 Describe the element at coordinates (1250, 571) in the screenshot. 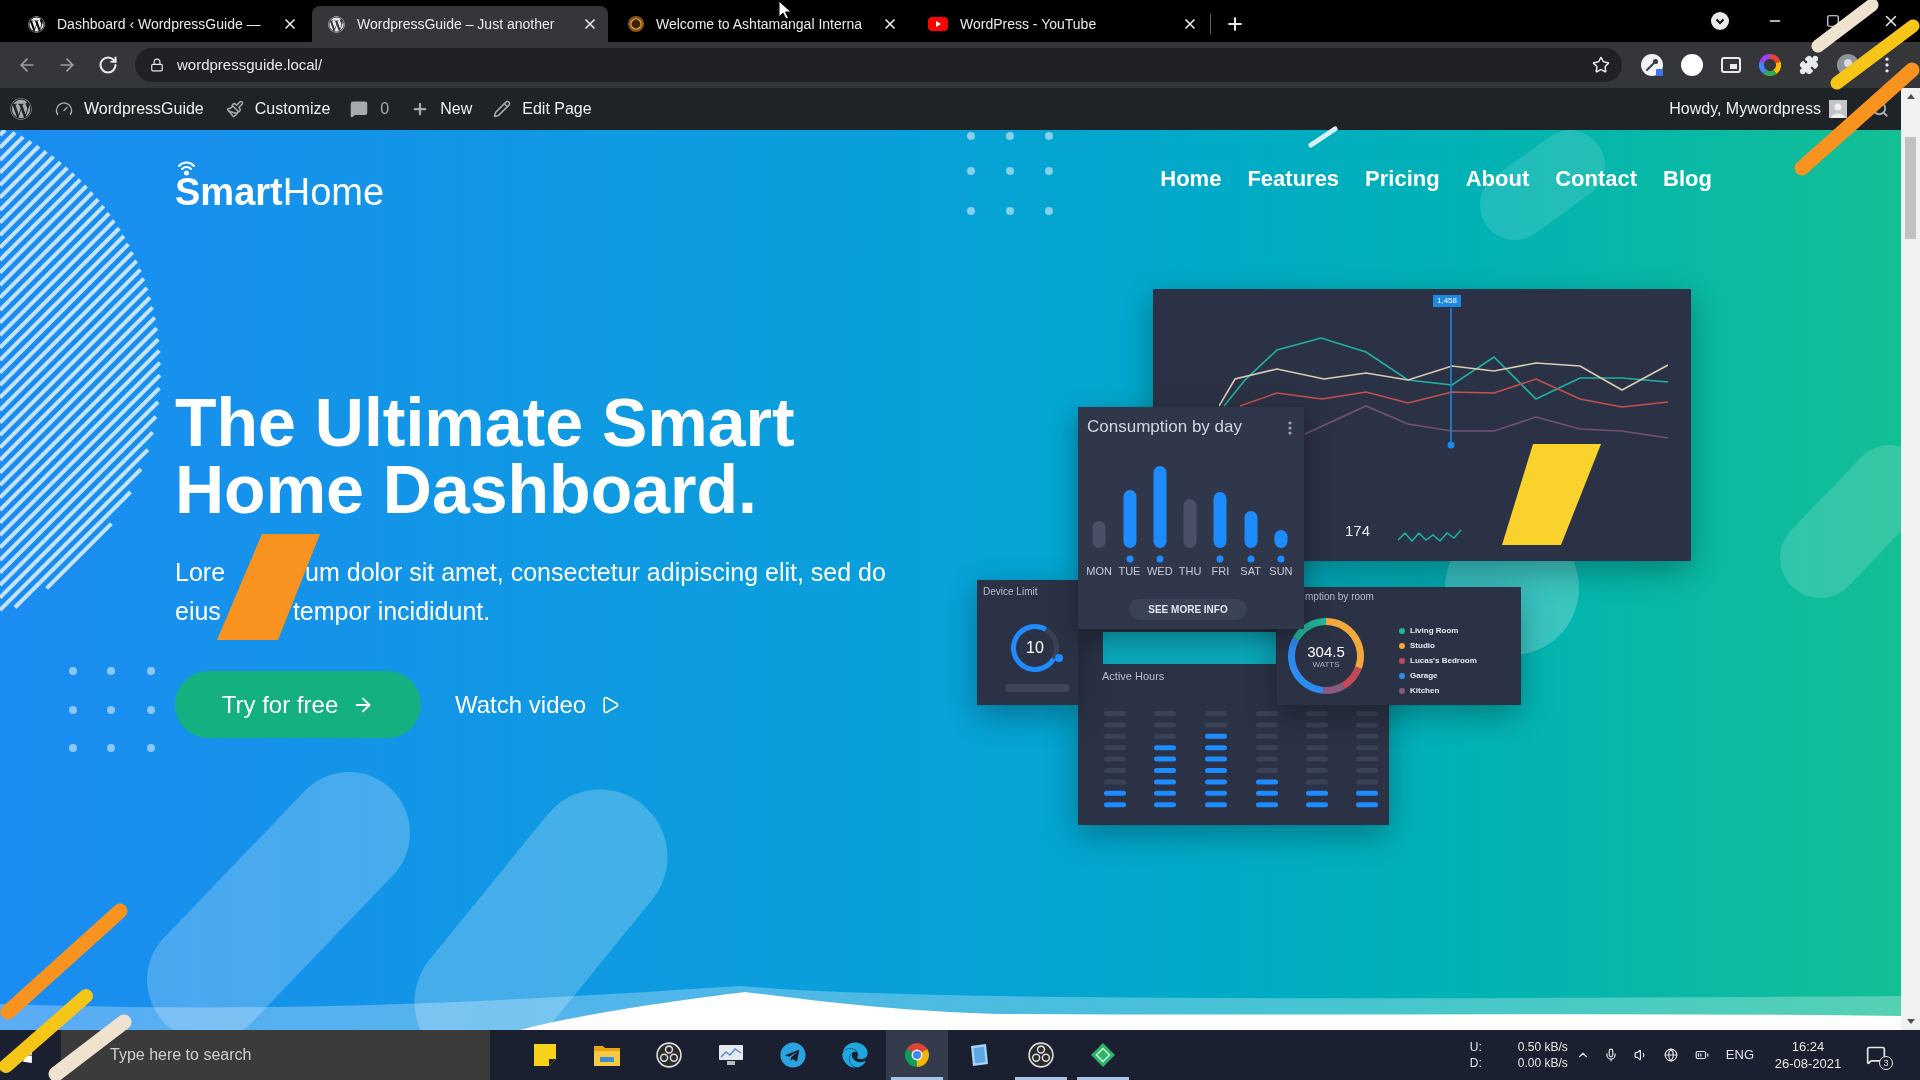

I see `day-label: SAT` at that location.